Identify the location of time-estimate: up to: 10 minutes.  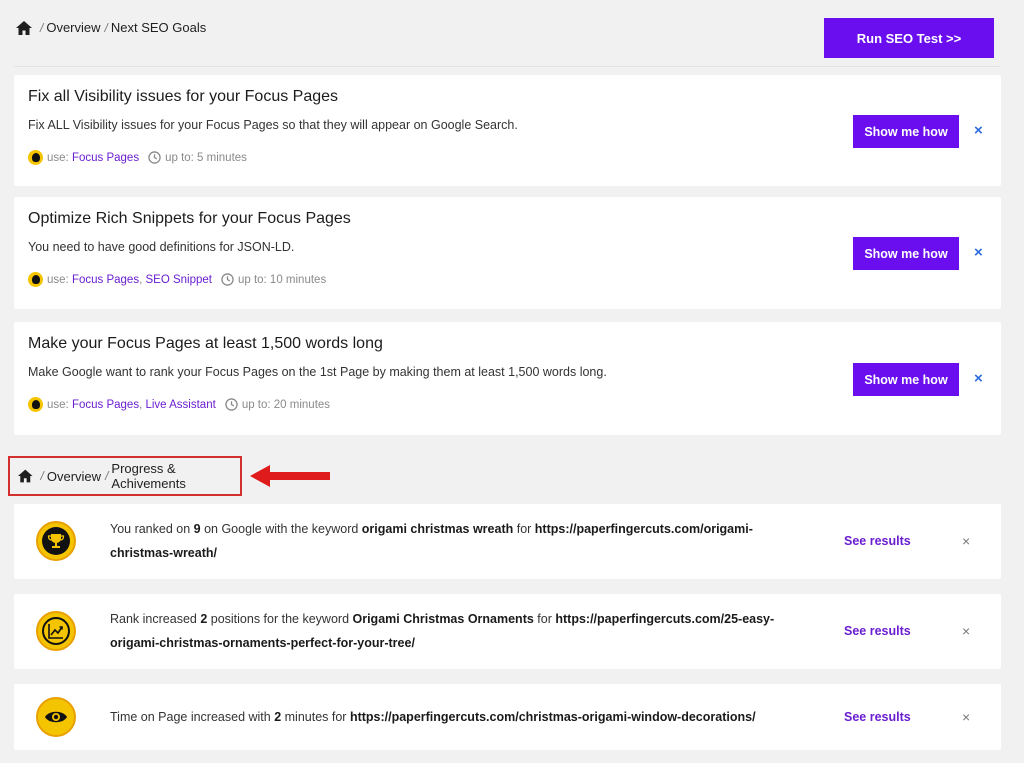
(282, 279).